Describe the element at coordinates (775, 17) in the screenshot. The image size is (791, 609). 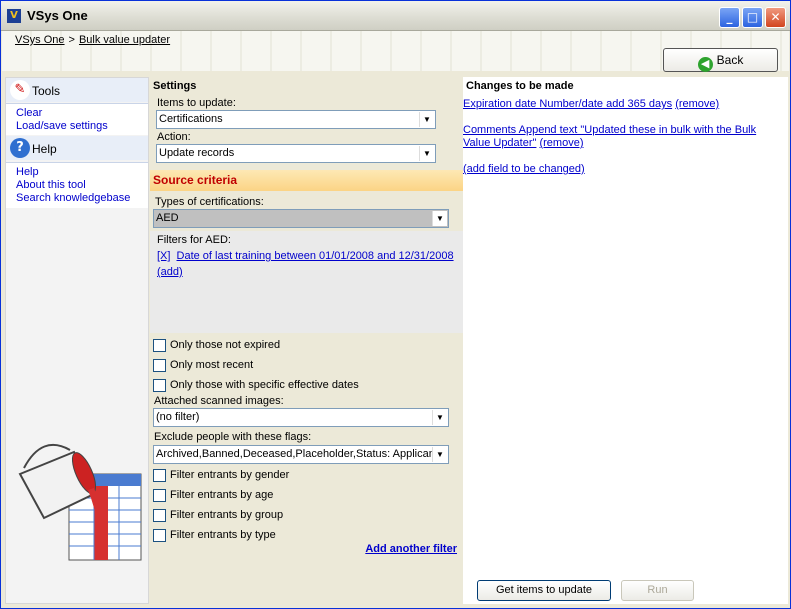
I see `close-button: ✕` at that location.